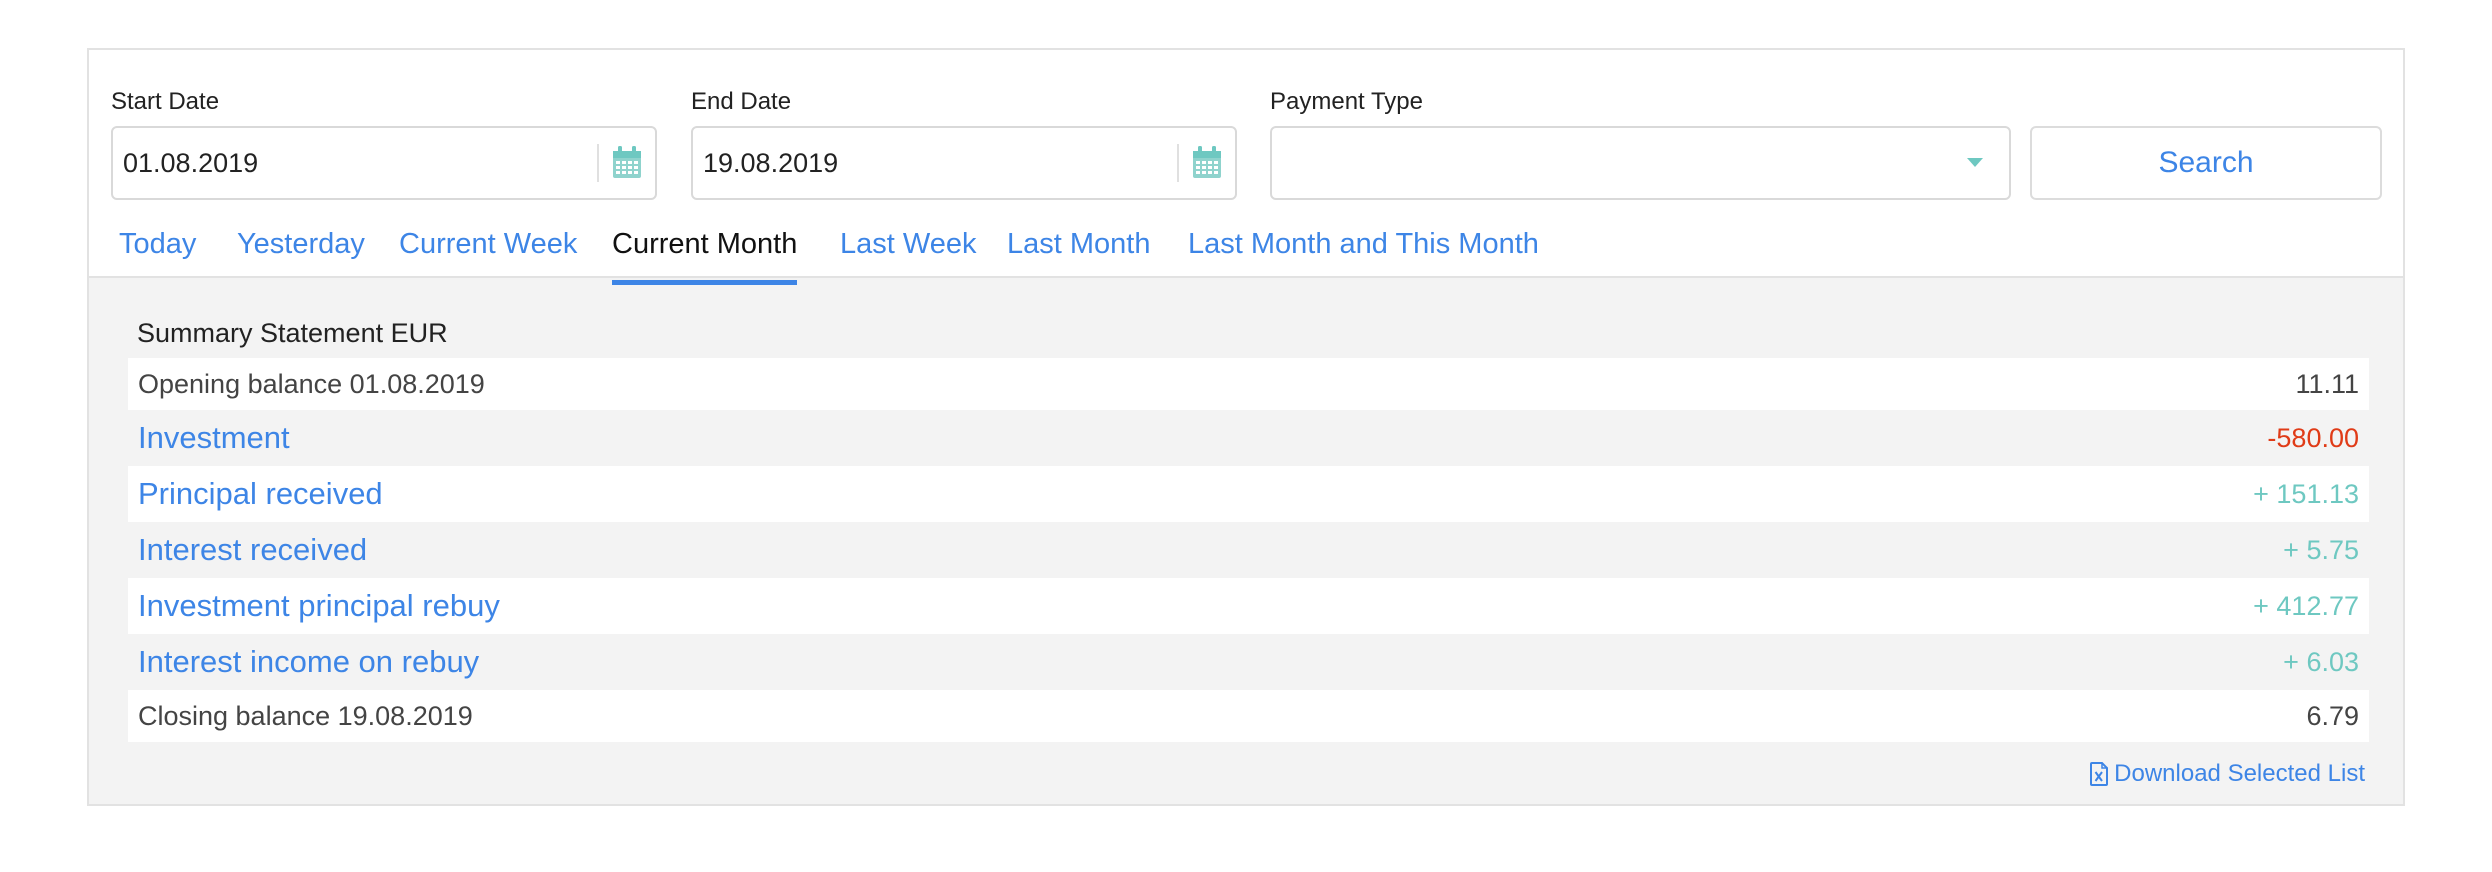 The image size is (2492, 872). I want to click on payment-type-select, so click(1640, 163).